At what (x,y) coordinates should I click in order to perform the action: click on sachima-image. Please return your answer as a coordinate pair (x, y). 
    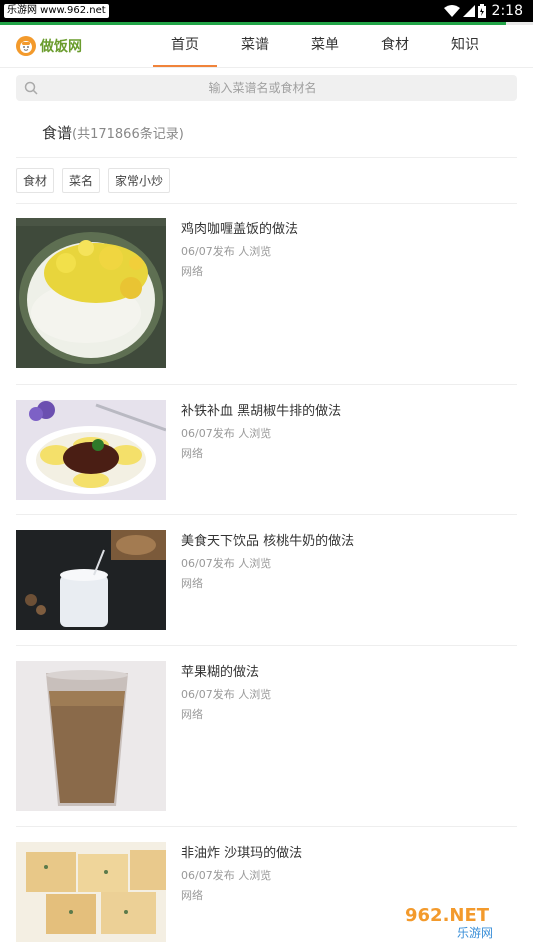
    Looking at the image, I should click on (91, 892).